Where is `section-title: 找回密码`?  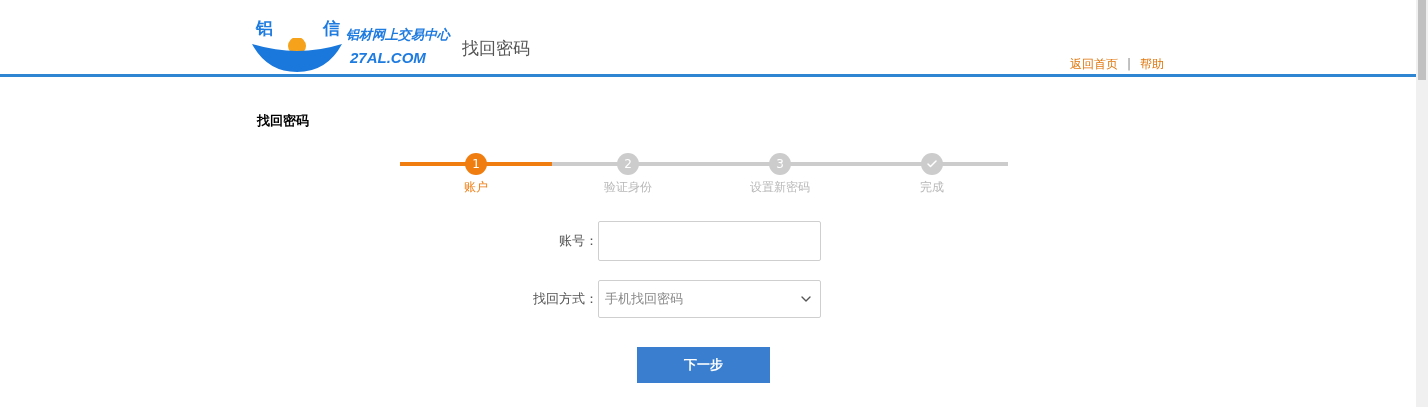 section-title: 找回密码 is located at coordinates (283, 120).